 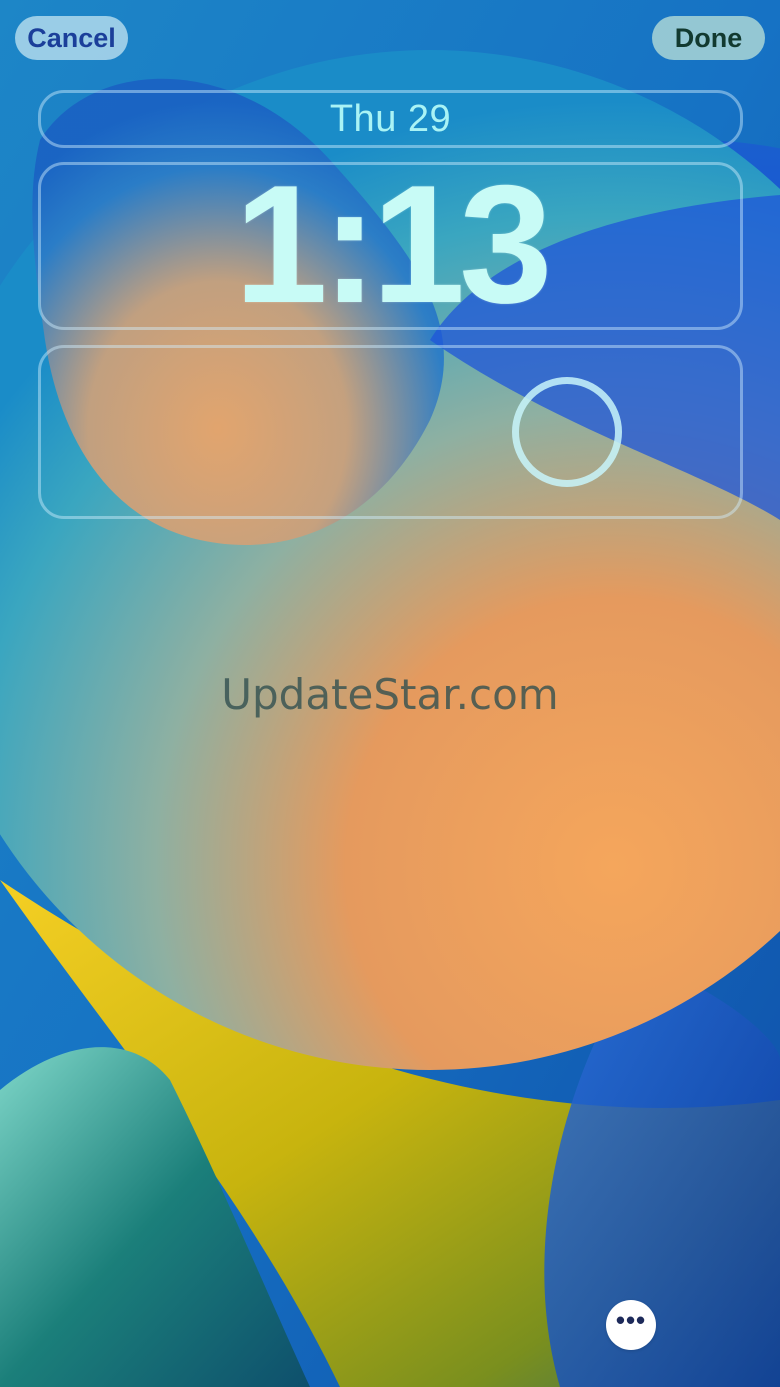 I want to click on cancel-button: Cancel, so click(x=71, y=38).